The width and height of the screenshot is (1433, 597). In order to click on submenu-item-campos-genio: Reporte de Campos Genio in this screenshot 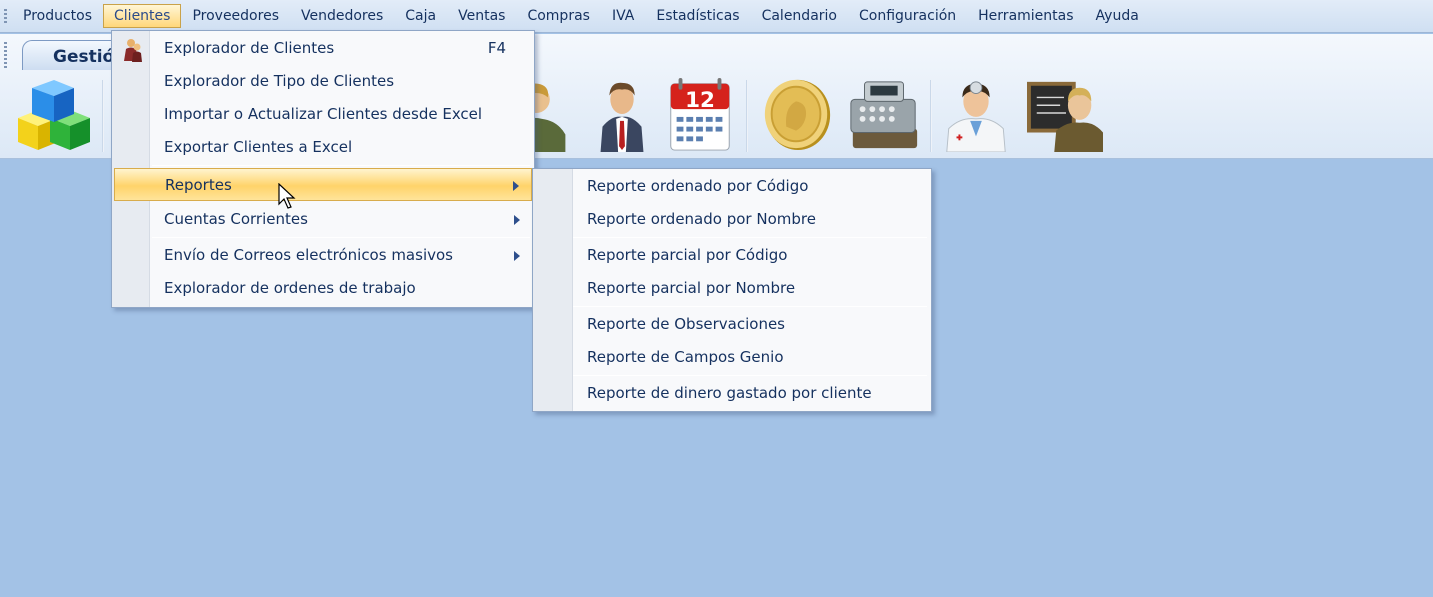, I will do `click(732, 357)`.